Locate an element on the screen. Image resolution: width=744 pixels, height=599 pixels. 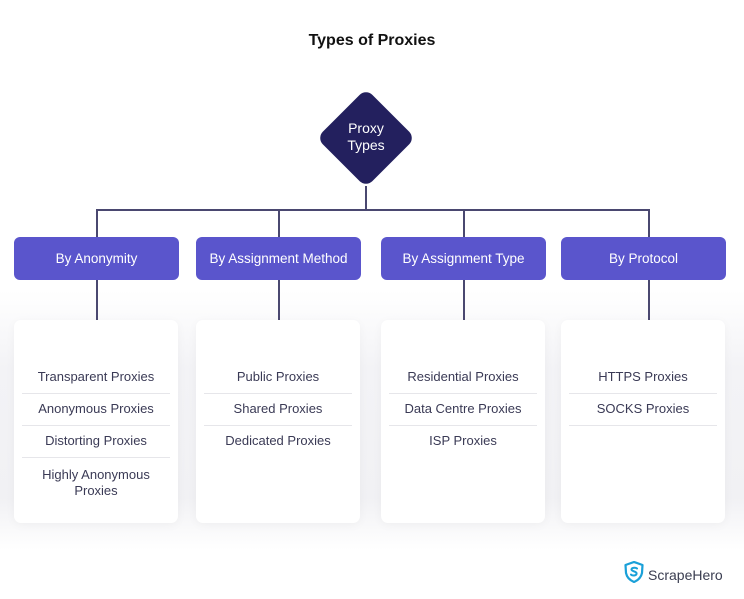
scrapehero-logo: ScrapeHero is located at coordinates (673, 574).